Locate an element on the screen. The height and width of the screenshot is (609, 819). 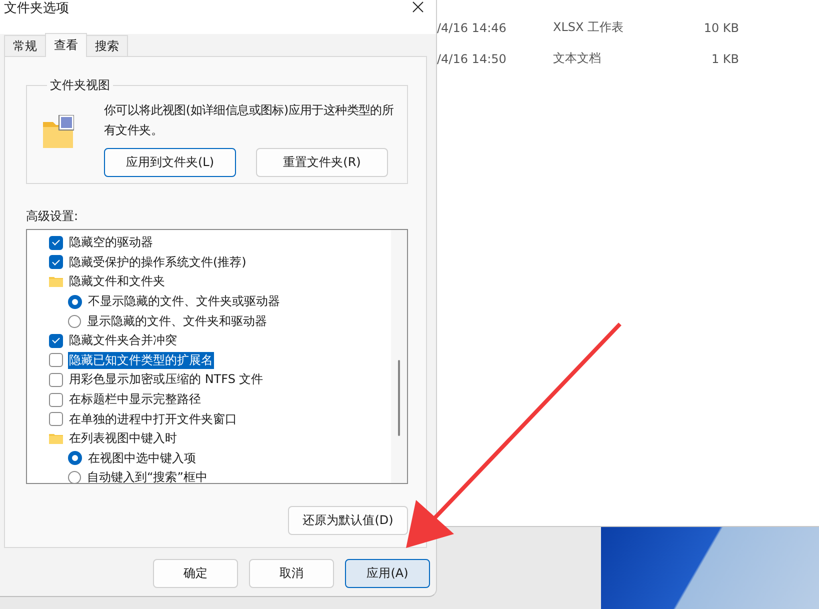
group-title: 文件夹视图 is located at coordinates (80, 85).